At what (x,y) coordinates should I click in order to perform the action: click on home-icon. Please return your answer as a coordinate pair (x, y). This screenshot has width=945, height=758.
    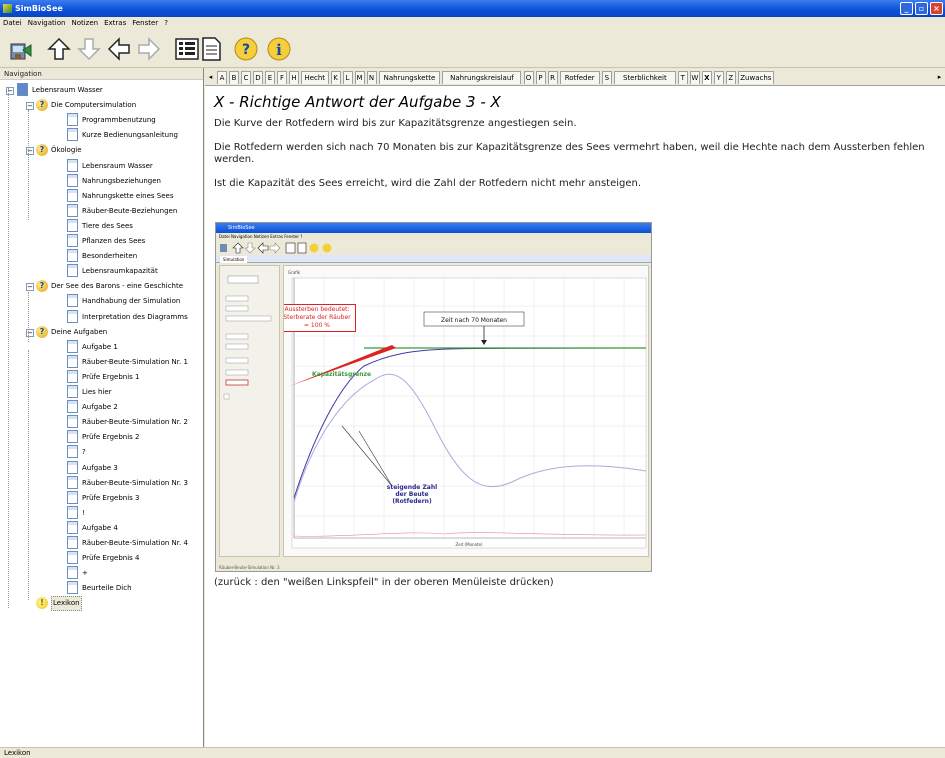
    Looking at the image, I should click on (21, 49).